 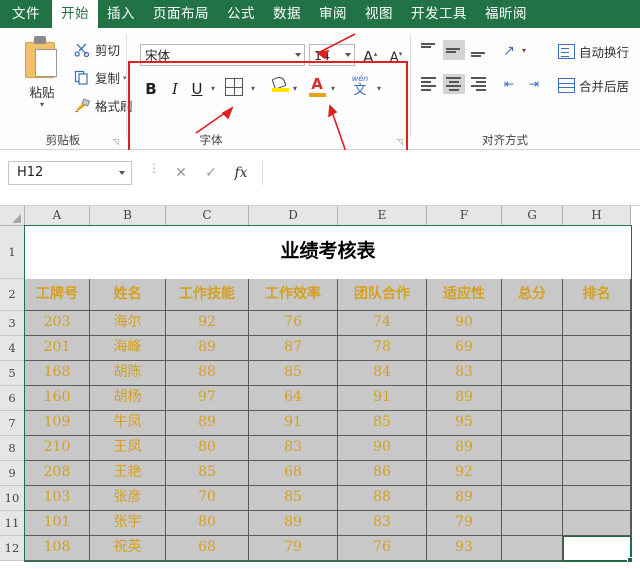 What do you see at coordinates (57, 548) in the screenshot?
I see `cell-A12: 108` at bounding box center [57, 548].